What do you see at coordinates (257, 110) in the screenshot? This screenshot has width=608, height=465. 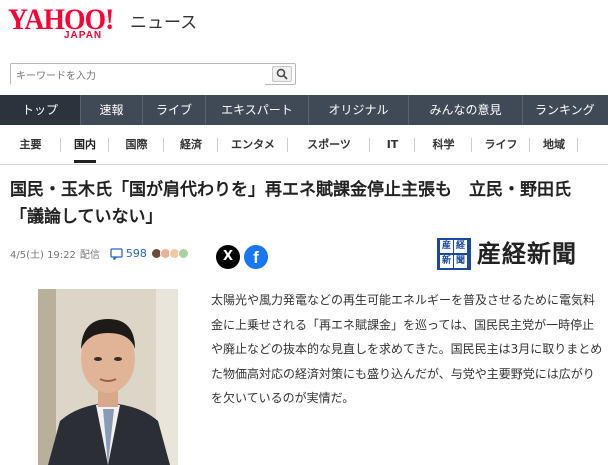 I see `nav-item-expert: エキスパート` at bounding box center [257, 110].